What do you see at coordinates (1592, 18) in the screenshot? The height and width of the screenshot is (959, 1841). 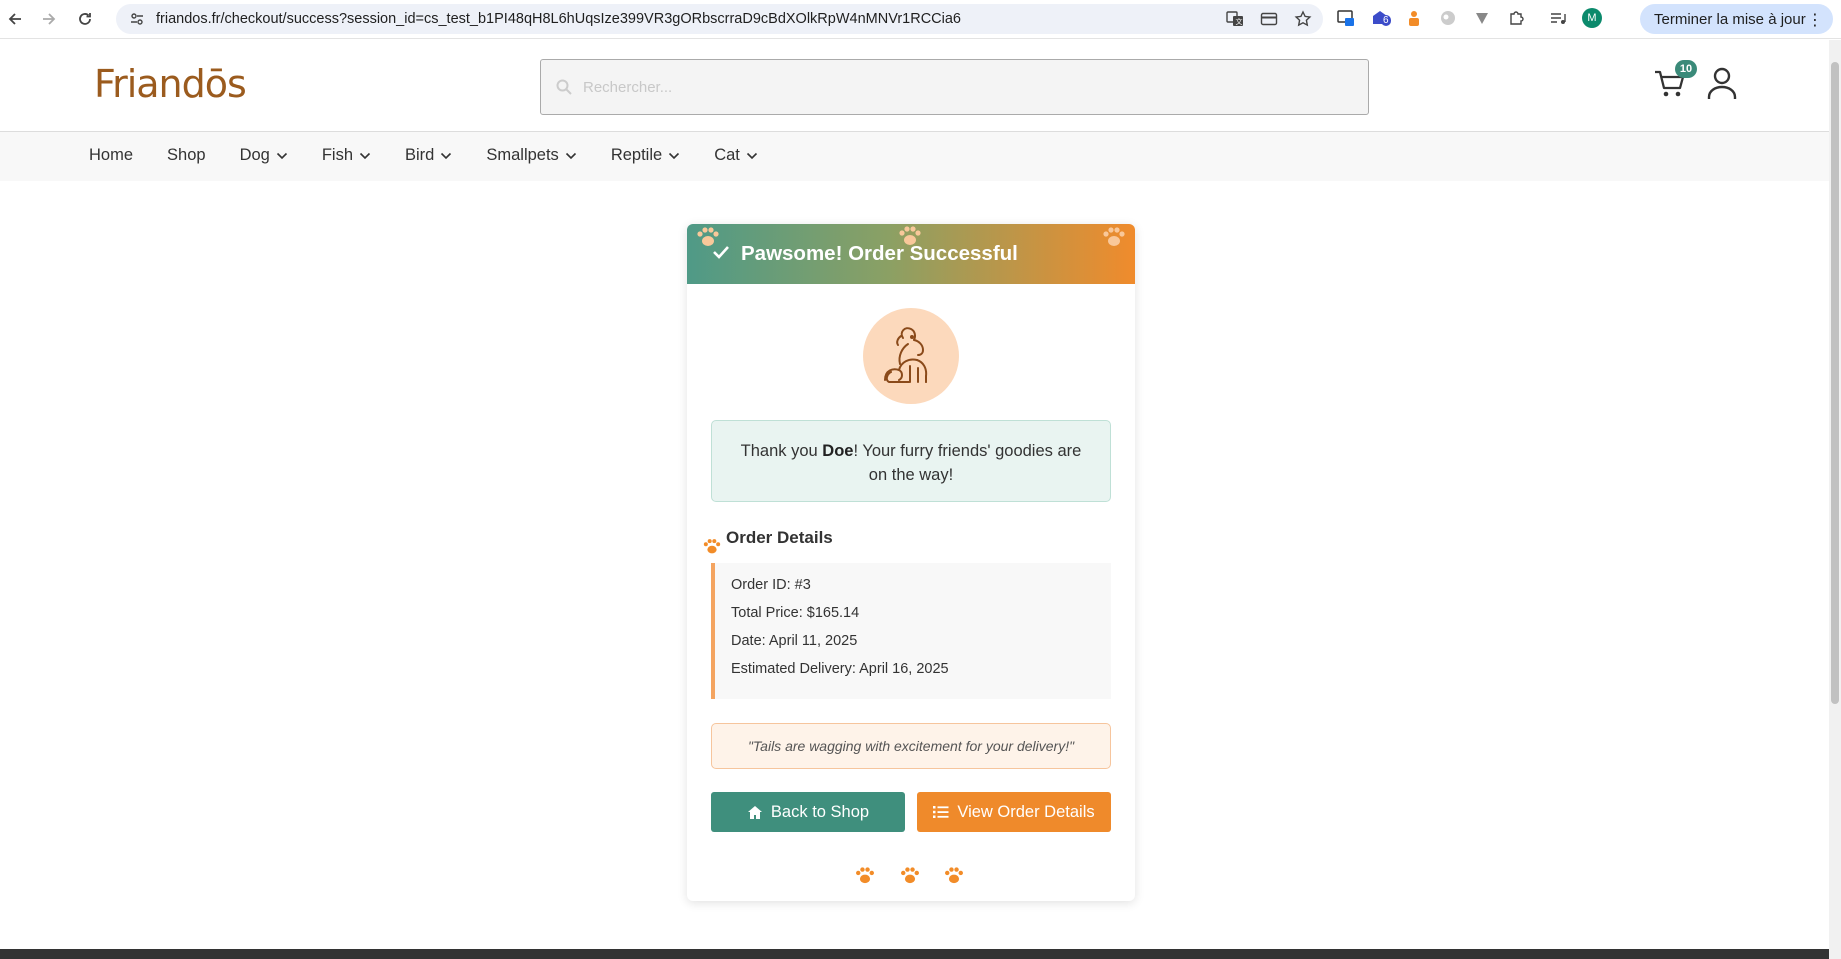 I see `profile-avatar: M` at bounding box center [1592, 18].